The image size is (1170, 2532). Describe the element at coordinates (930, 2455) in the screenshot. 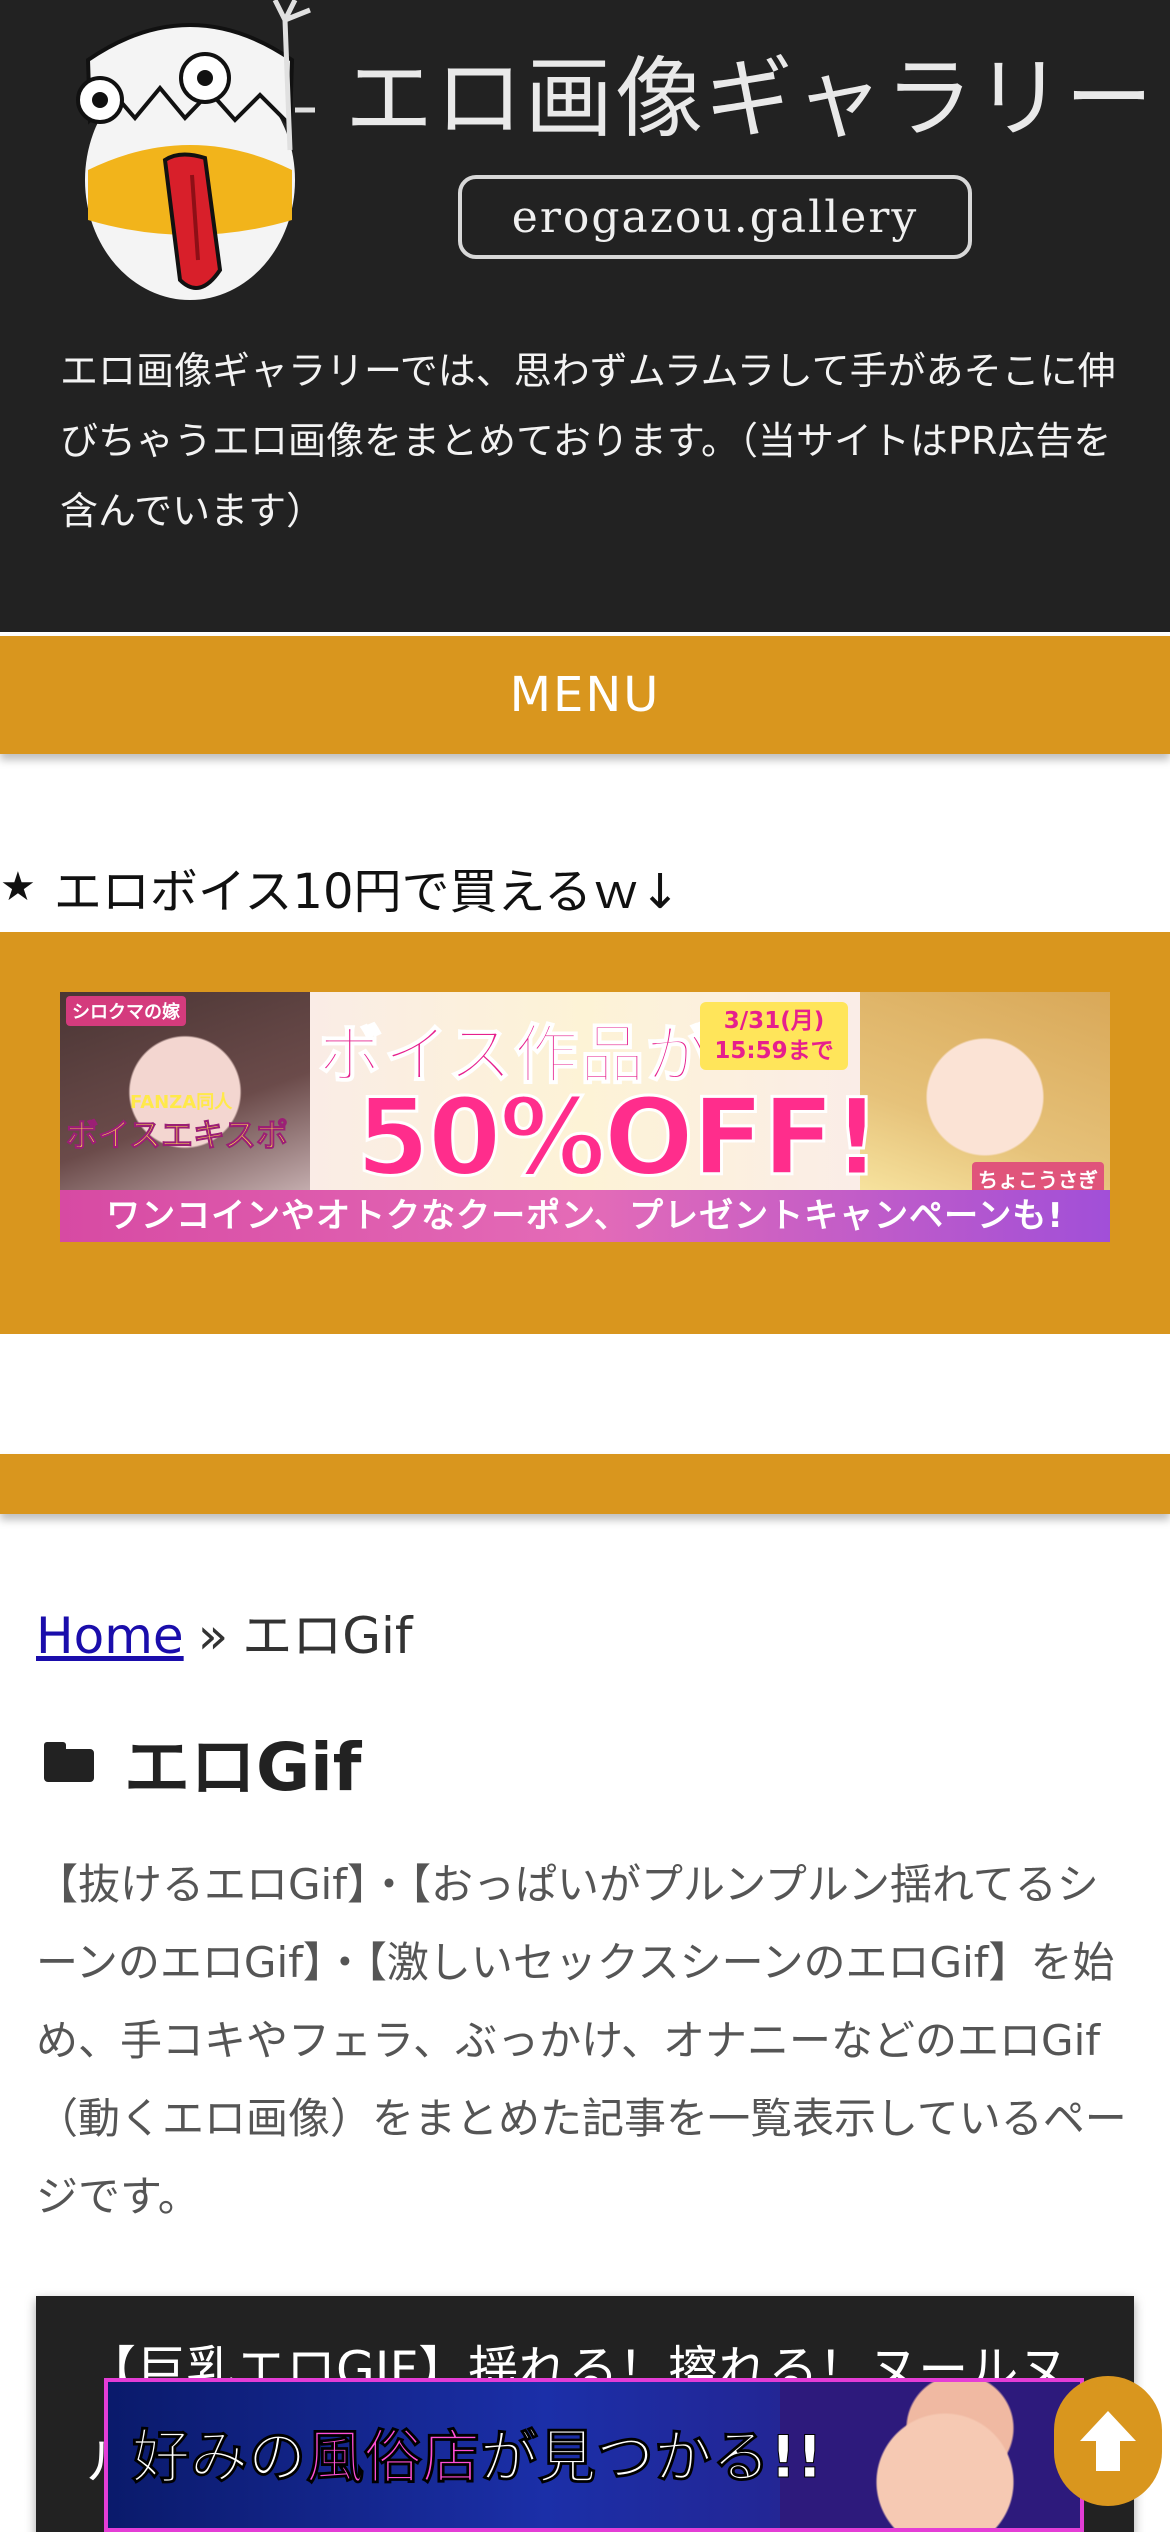

I see `bottom-ad-image` at that location.